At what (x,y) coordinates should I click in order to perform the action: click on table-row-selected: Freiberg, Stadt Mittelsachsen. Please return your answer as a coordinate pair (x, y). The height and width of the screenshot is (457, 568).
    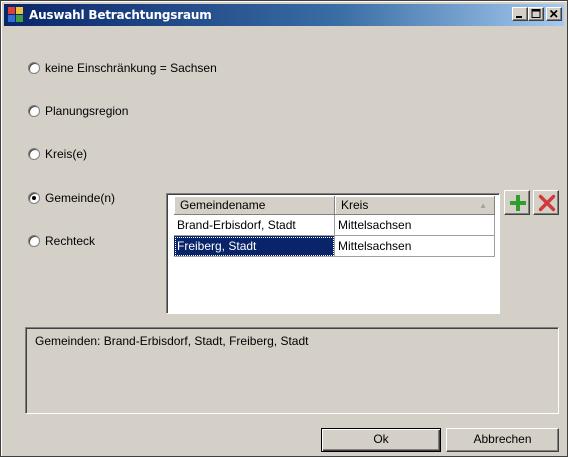
    Looking at the image, I should click on (334, 246).